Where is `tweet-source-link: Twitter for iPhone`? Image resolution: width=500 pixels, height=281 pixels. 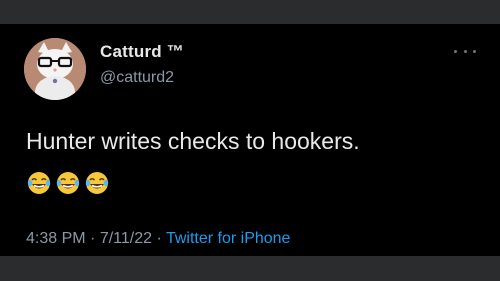 tweet-source-link: Twitter for iPhone is located at coordinates (228, 238).